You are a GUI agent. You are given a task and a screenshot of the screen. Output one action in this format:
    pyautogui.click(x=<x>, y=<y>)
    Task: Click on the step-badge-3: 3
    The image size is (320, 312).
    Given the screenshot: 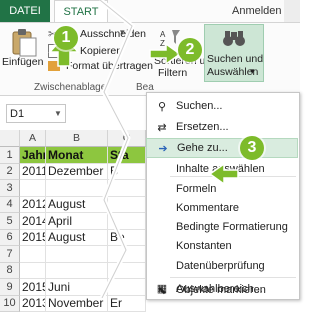 What is the action you would take?
    pyautogui.click(x=252, y=148)
    